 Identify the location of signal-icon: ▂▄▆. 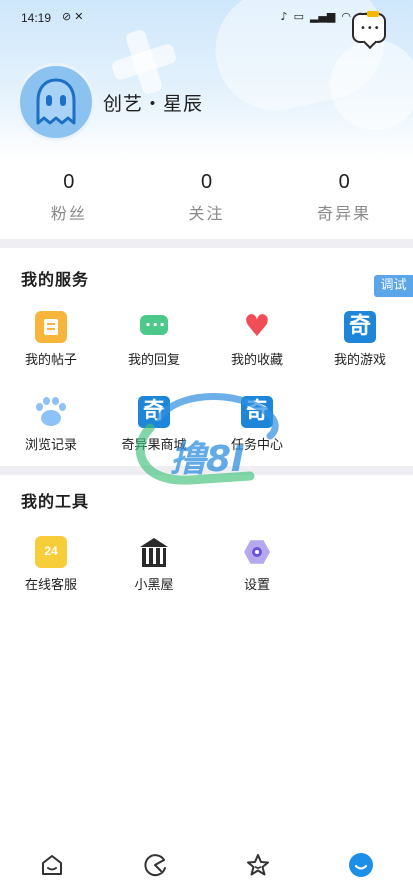
(322, 16).